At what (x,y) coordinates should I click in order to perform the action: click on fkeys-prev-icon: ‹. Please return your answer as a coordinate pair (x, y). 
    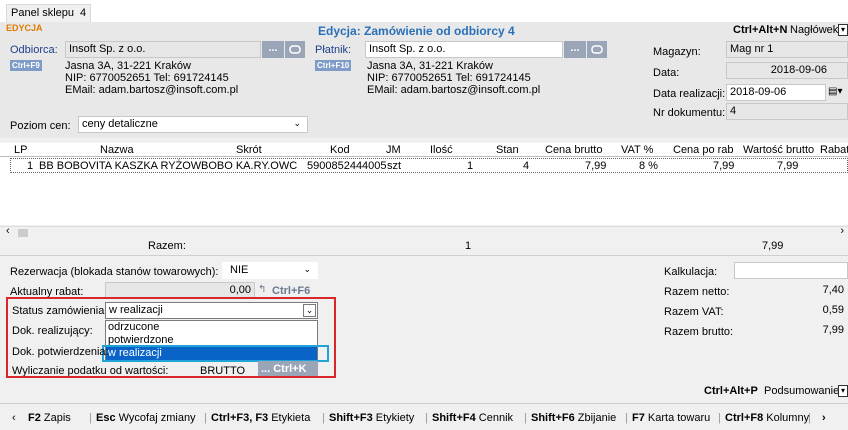
    Looking at the image, I should click on (14, 418).